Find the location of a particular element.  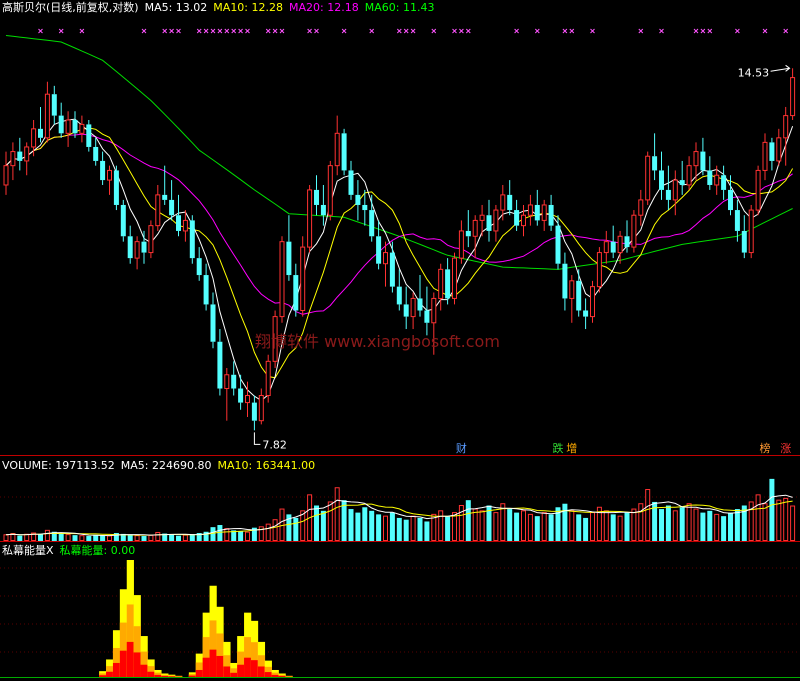

event-marker: 增 is located at coordinates (571, 448).